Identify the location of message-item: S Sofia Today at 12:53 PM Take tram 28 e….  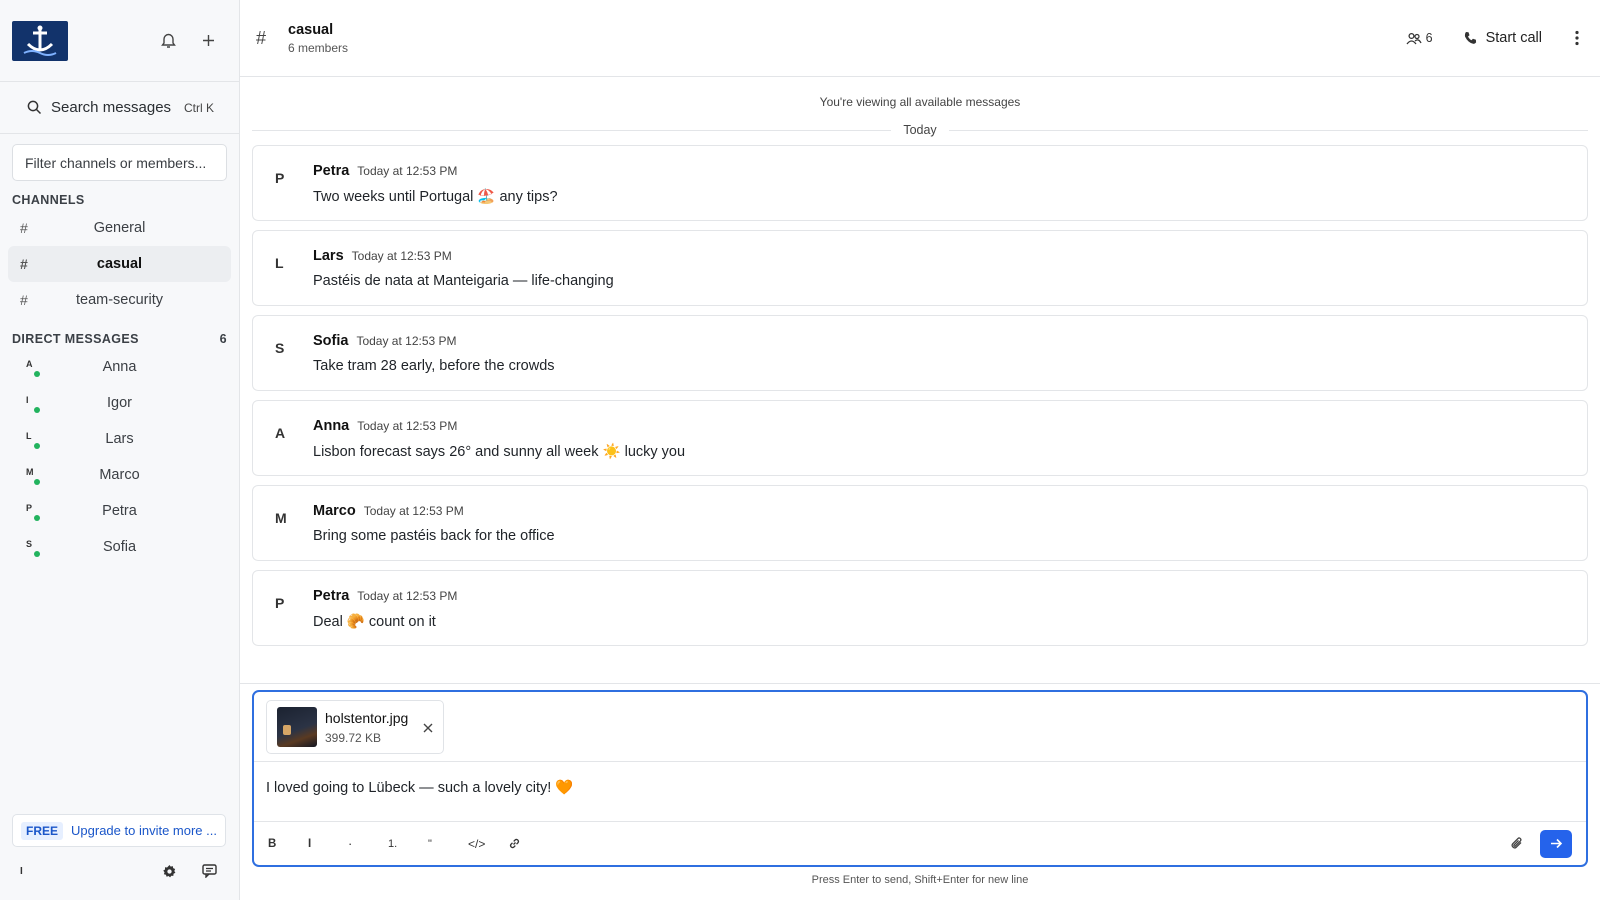
(920, 353).